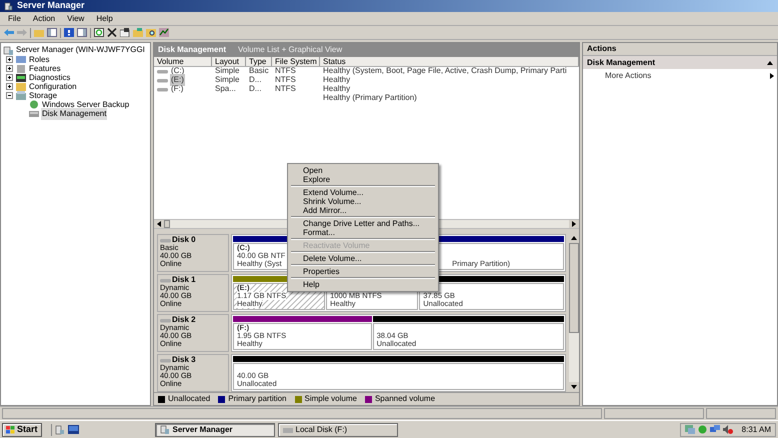 This screenshot has height=438, width=778. Describe the element at coordinates (259, 71) in the screenshot. I see `table-cell-text: Basic` at that location.